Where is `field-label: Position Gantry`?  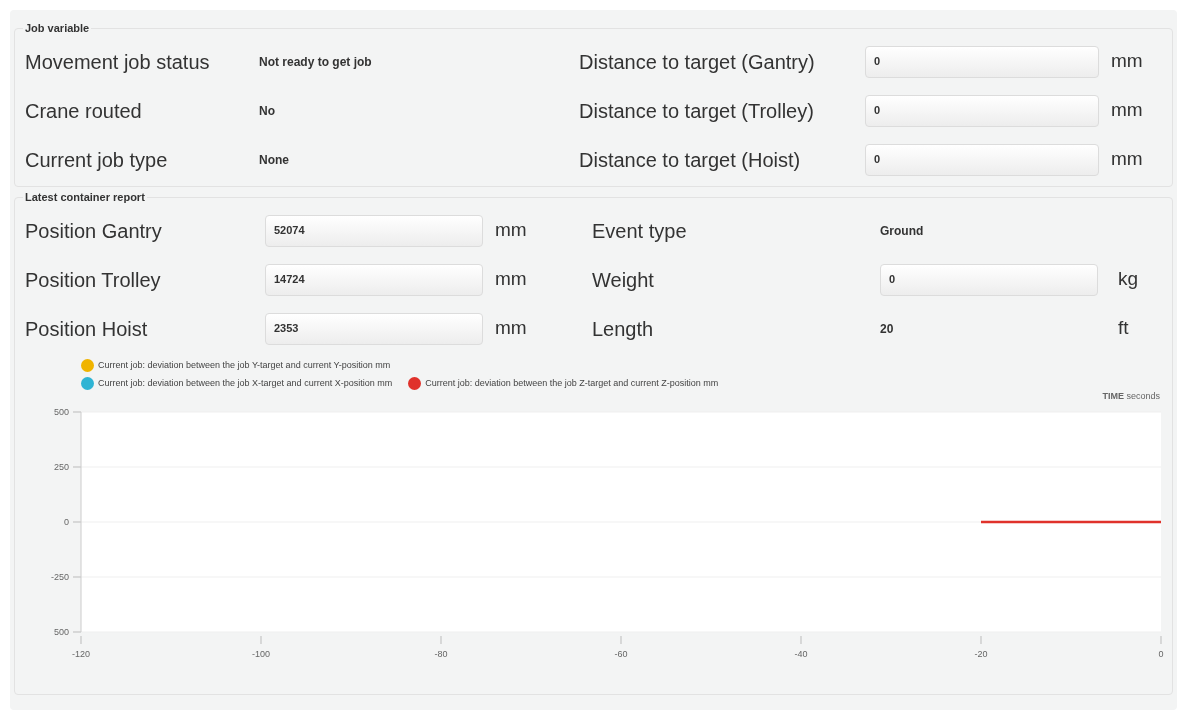
field-label: Position Gantry is located at coordinates (94, 231).